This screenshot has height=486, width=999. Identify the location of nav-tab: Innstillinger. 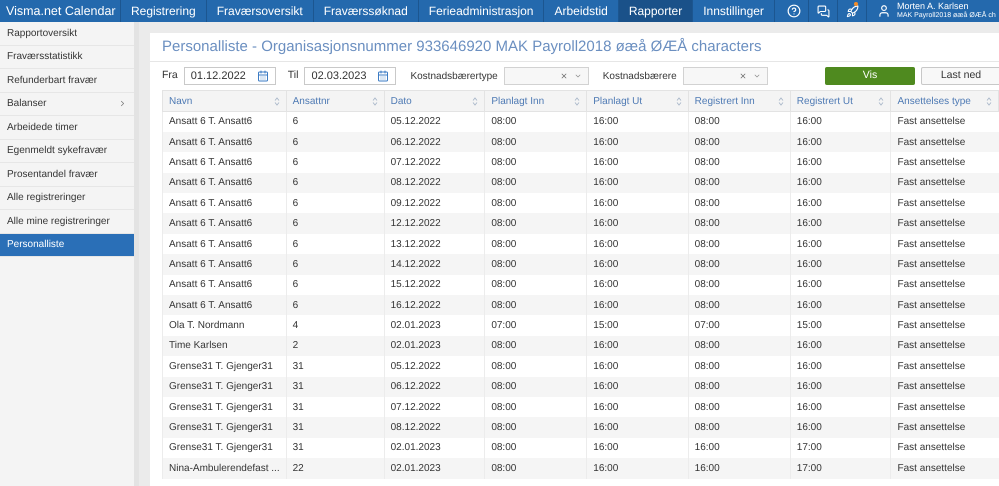
(734, 11).